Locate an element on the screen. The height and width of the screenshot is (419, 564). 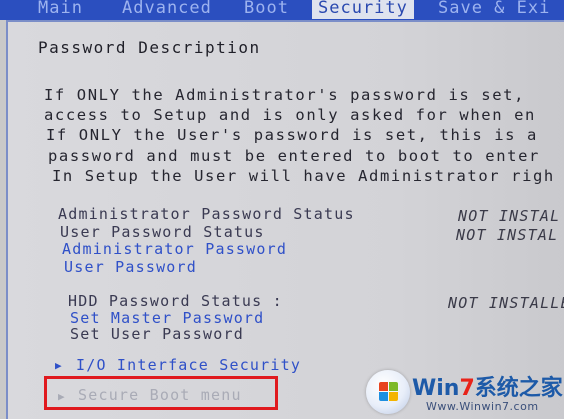
tab-main: Main is located at coordinates (60, 9).